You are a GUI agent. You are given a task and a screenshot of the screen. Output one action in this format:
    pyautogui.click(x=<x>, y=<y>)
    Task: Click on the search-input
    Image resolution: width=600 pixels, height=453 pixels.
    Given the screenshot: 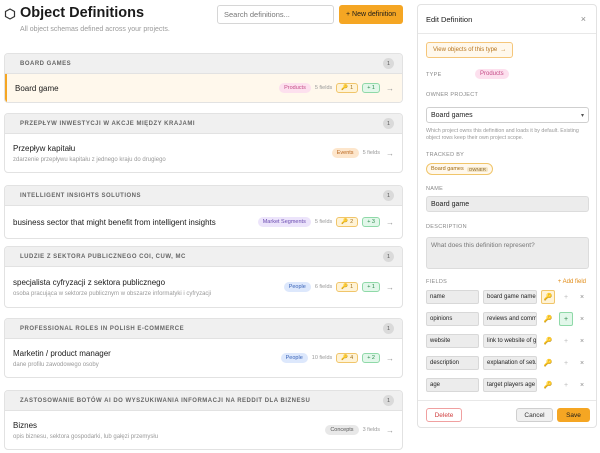 What is the action you would take?
    pyautogui.click(x=275, y=14)
    